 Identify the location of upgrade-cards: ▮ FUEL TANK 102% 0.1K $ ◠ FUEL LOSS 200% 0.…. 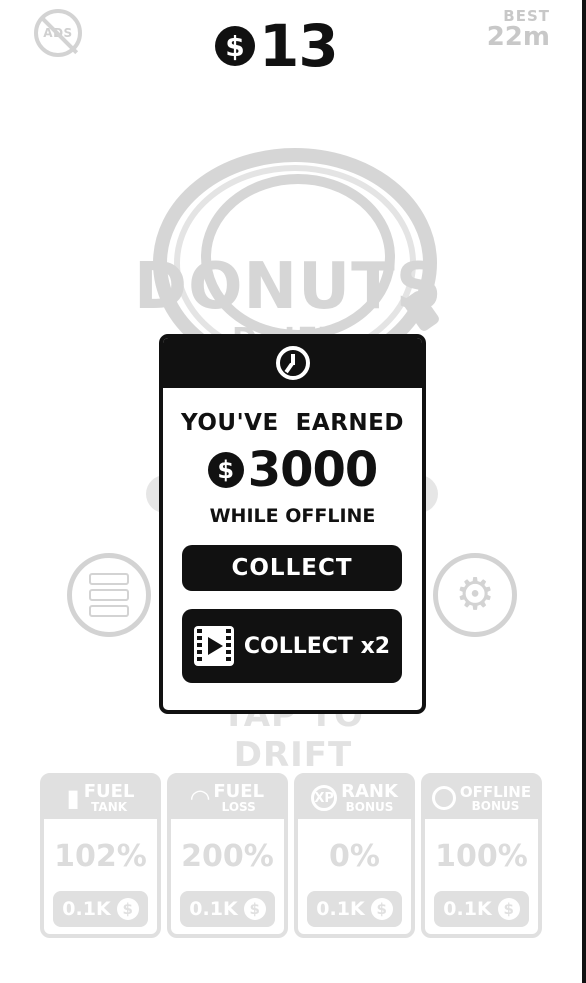
(291, 855).